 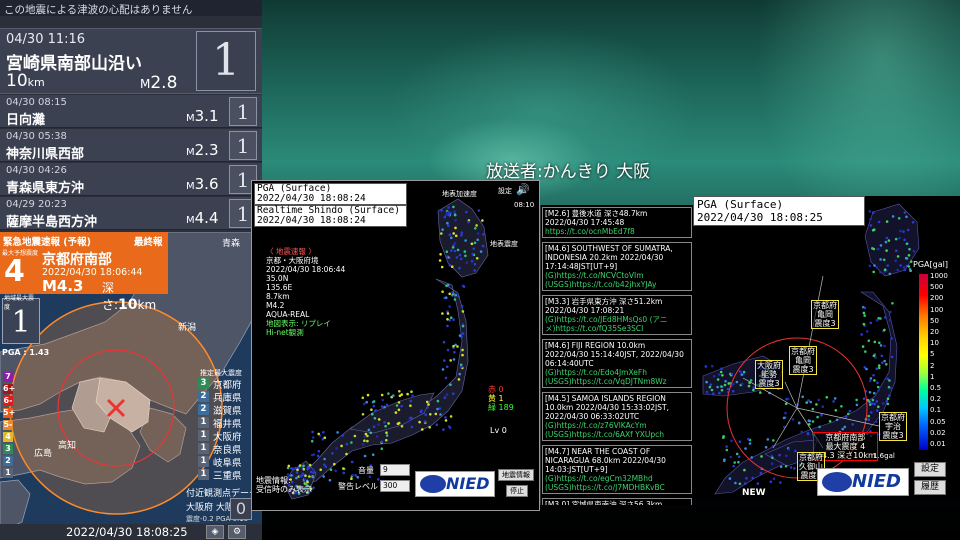 I want to click on nearby-station-name: 大阪府 大阪, so click(x=210, y=508).